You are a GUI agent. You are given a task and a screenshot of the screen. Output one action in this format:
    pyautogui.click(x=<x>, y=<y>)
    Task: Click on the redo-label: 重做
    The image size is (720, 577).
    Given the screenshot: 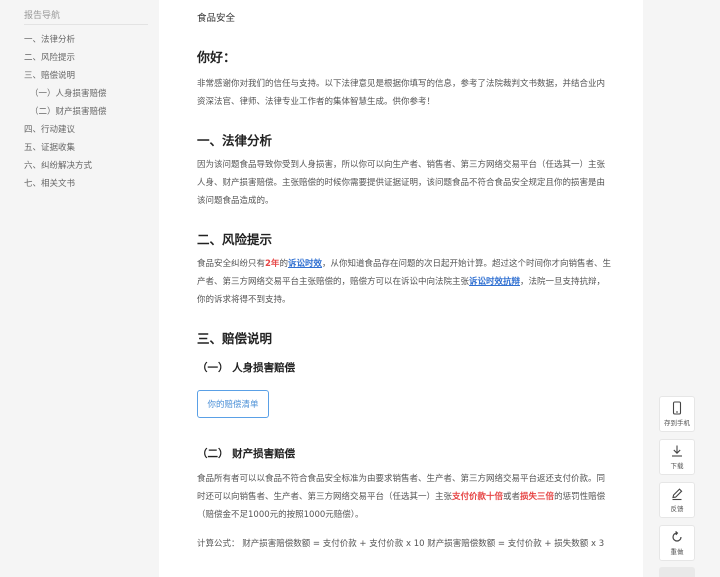 What is the action you would take?
    pyautogui.click(x=677, y=552)
    